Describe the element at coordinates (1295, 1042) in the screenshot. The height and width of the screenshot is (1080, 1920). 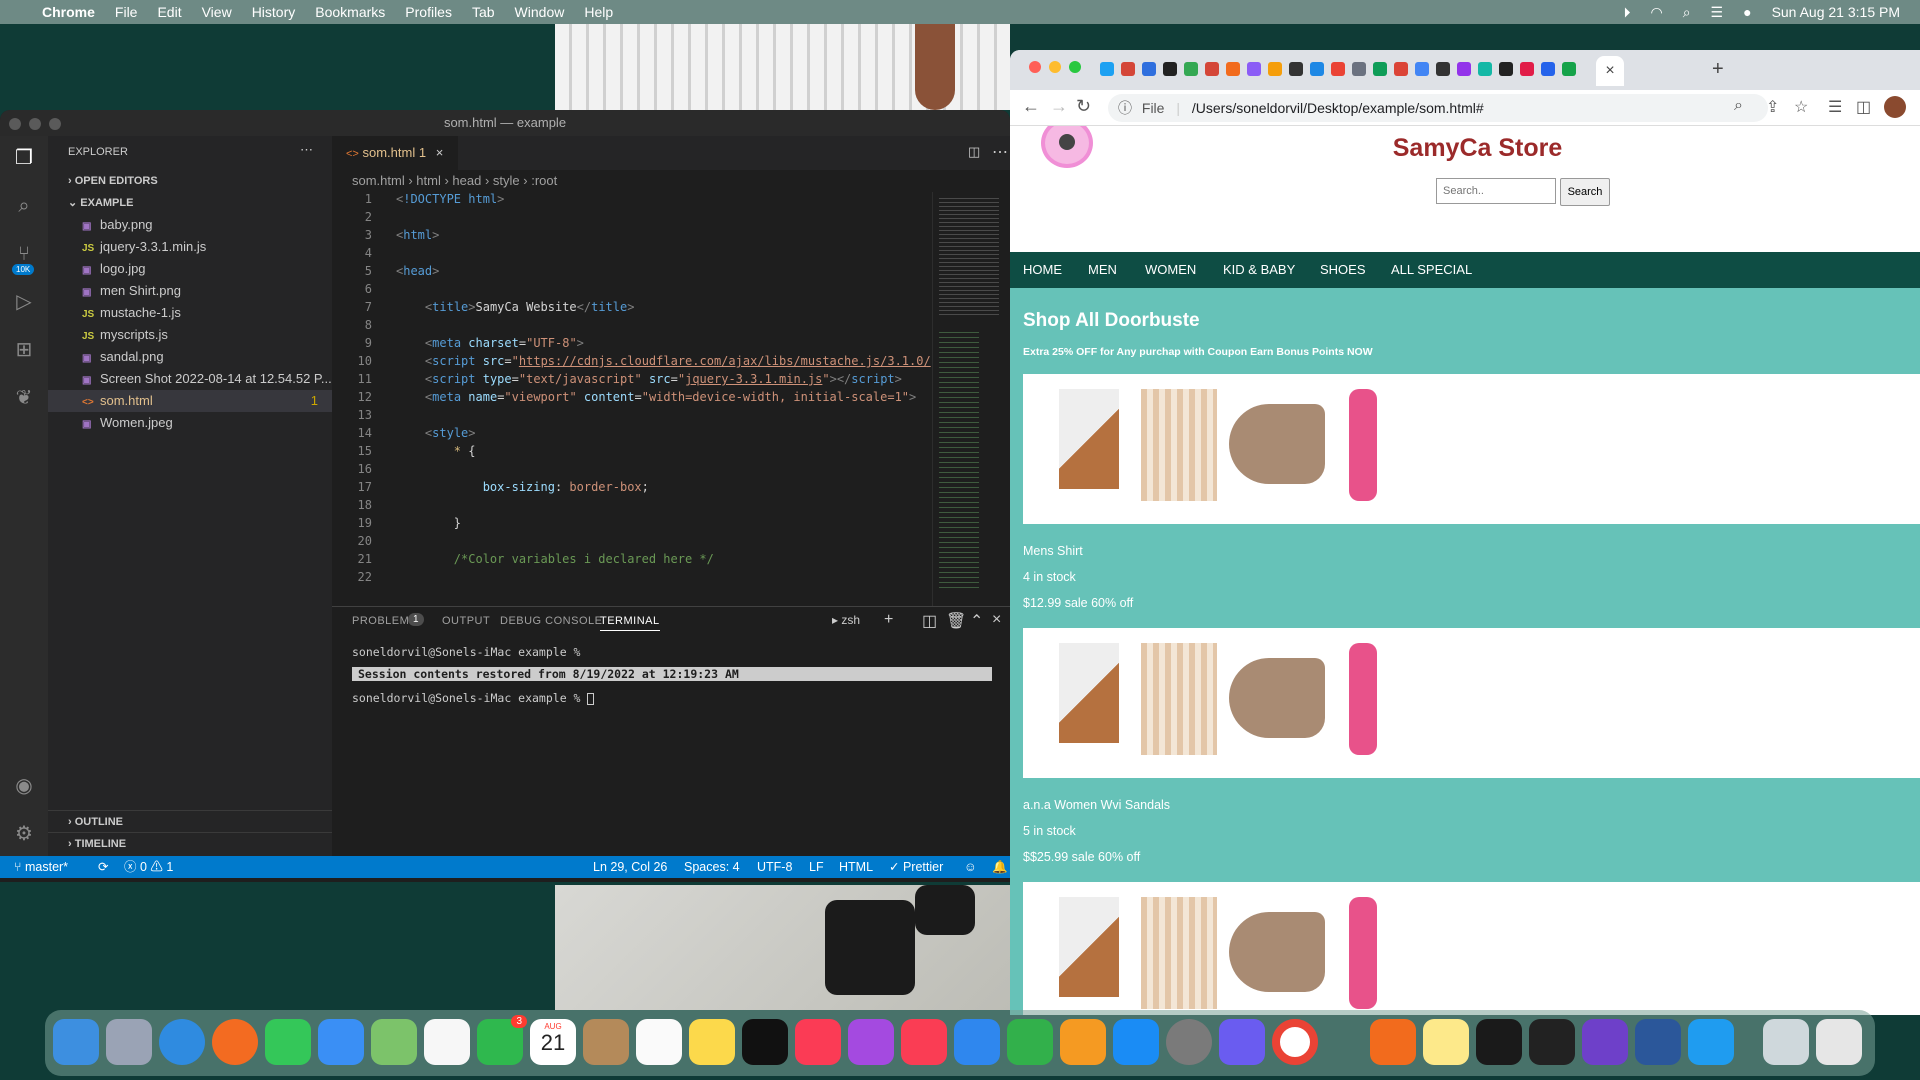
I see `chrome-icon` at that location.